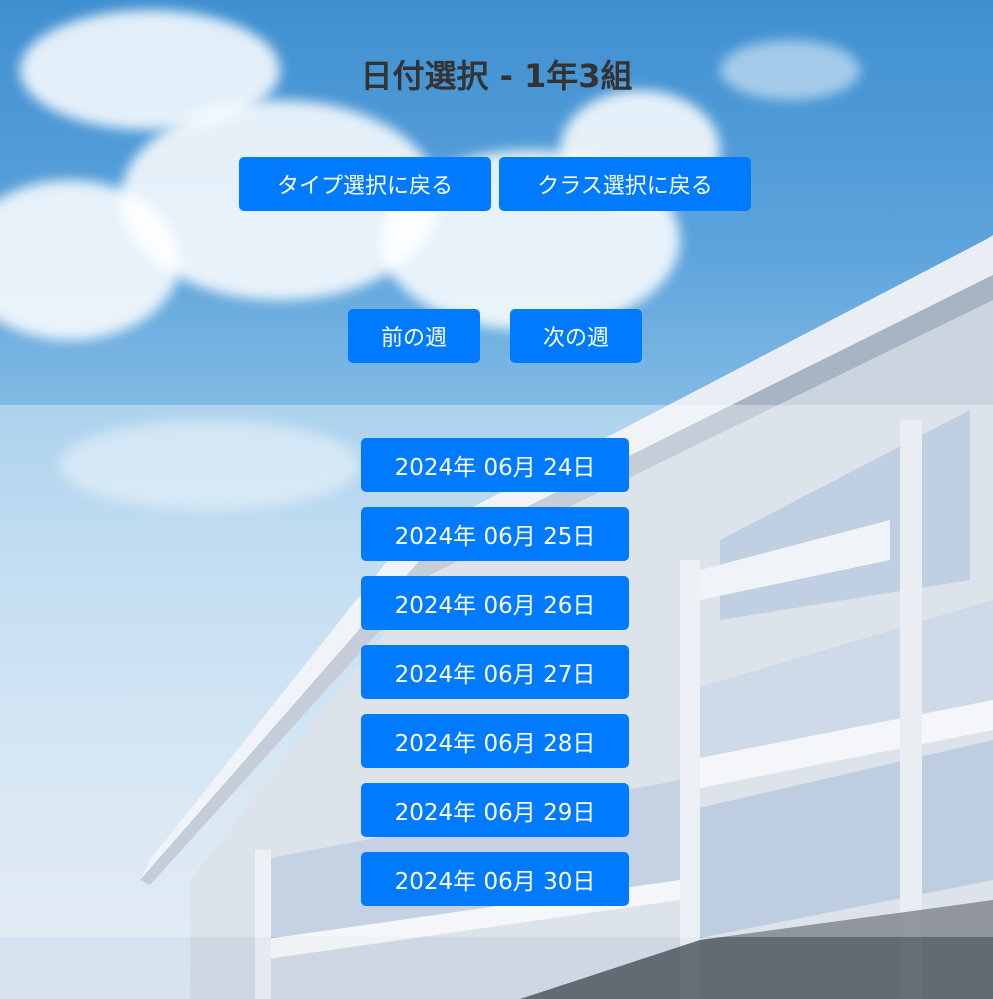 The image size is (993, 999). I want to click on date-button: 2024年 06月 24日, so click(495, 465).